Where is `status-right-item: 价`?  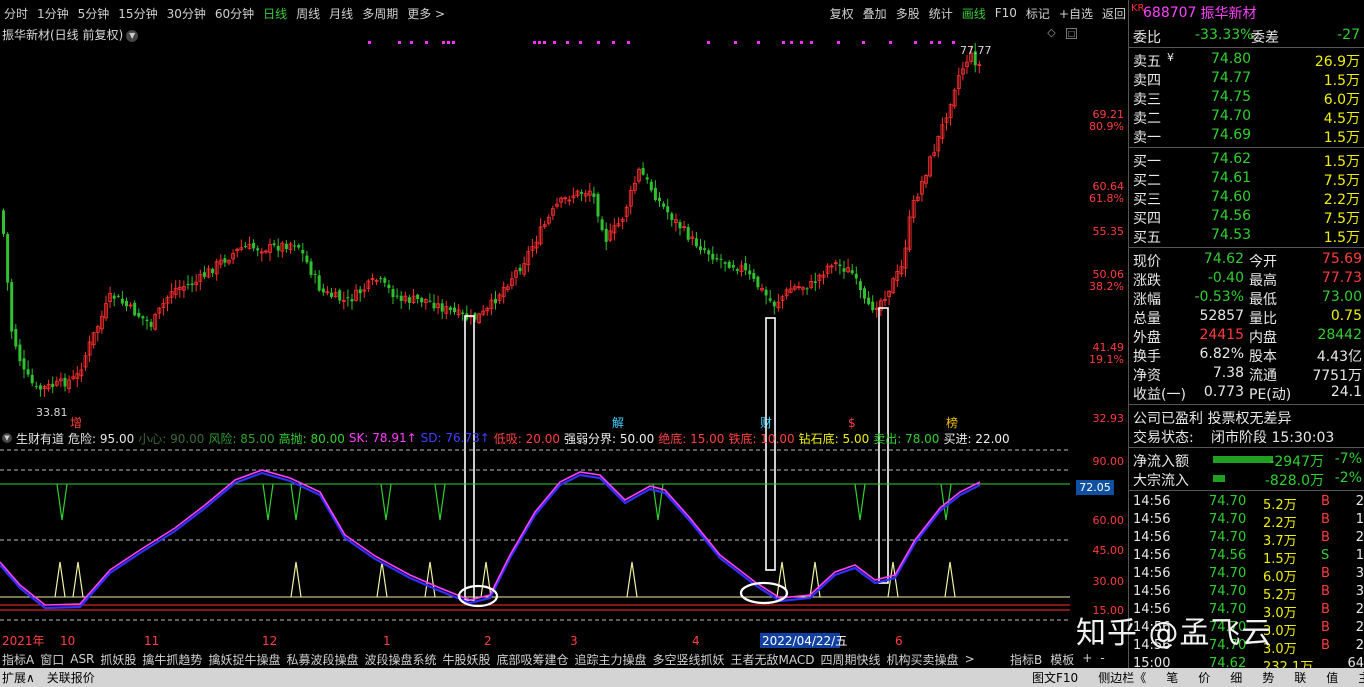 status-right-item: 价 is located at coordinates (1204, 677).